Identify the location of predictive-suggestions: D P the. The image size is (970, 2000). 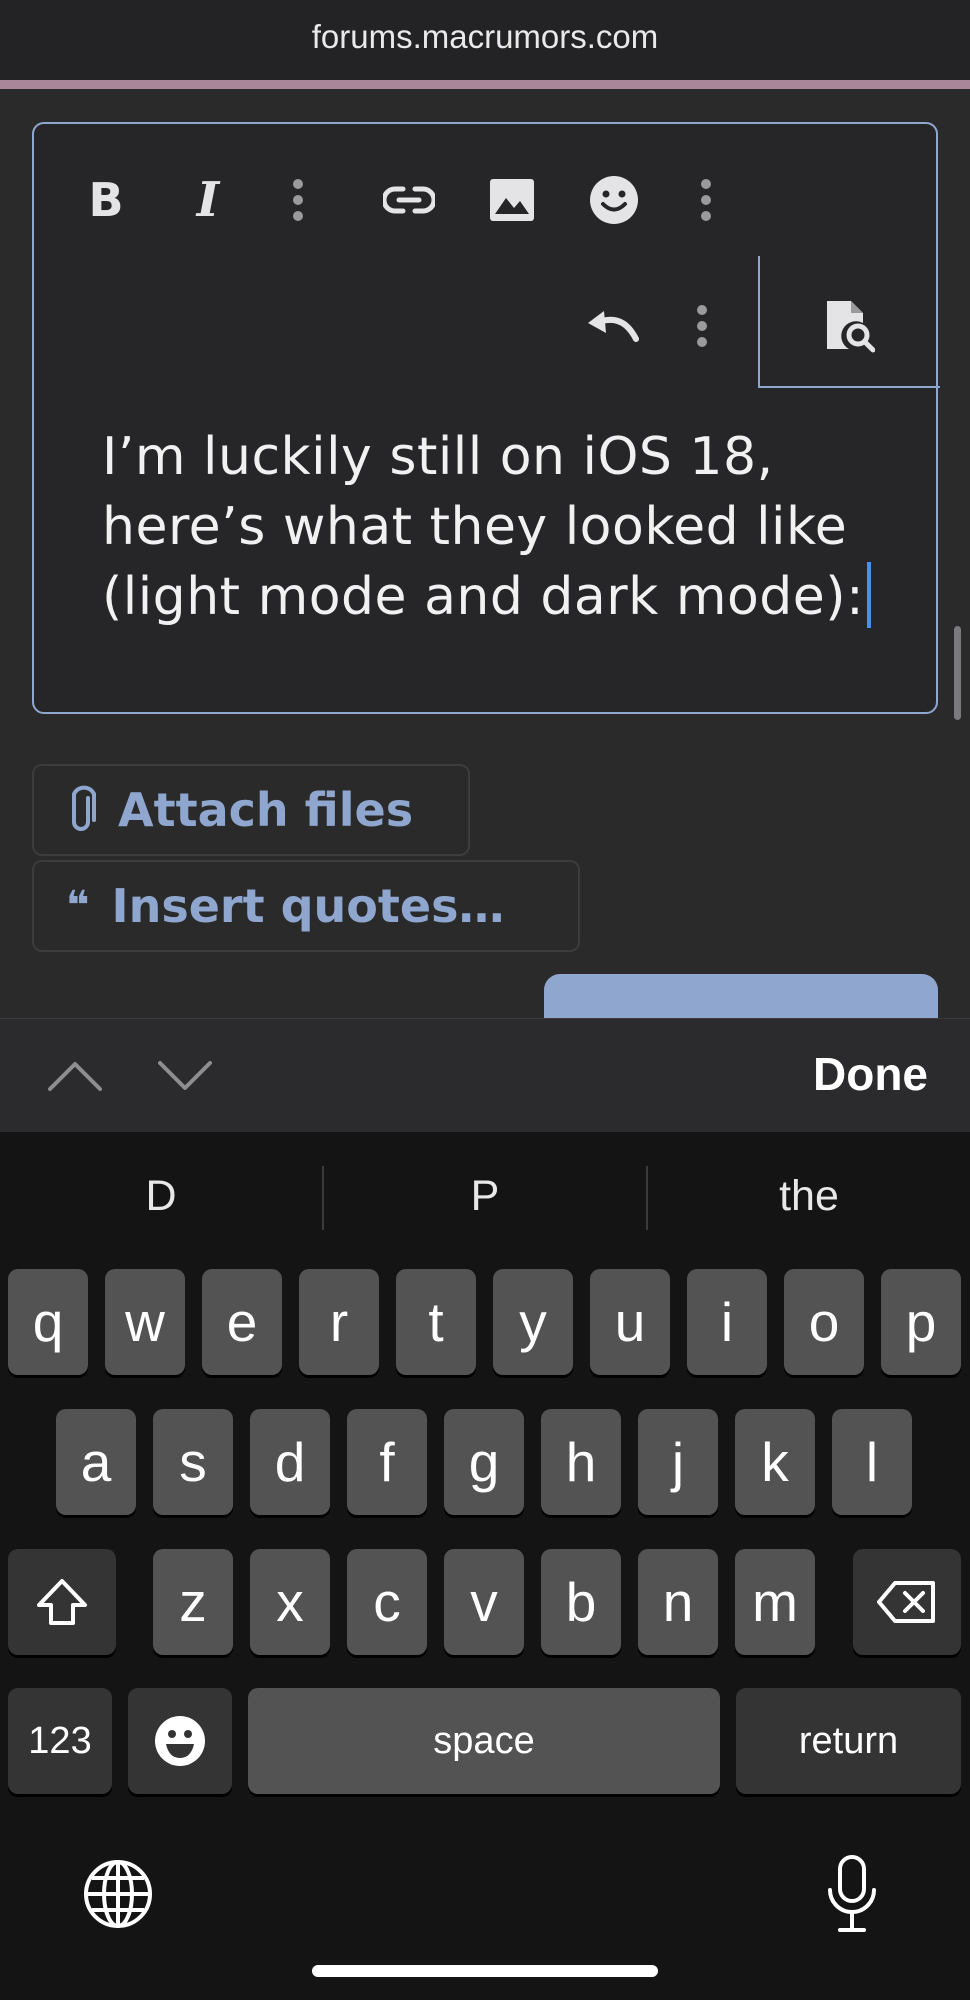
(485, 1192).